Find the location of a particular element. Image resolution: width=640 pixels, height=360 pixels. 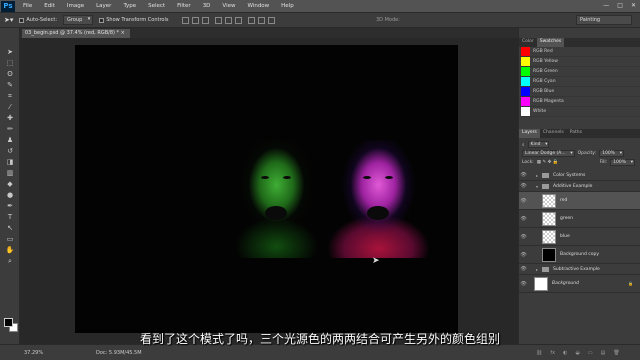

menu-edit: Edit is located at coordinates (49, 6).